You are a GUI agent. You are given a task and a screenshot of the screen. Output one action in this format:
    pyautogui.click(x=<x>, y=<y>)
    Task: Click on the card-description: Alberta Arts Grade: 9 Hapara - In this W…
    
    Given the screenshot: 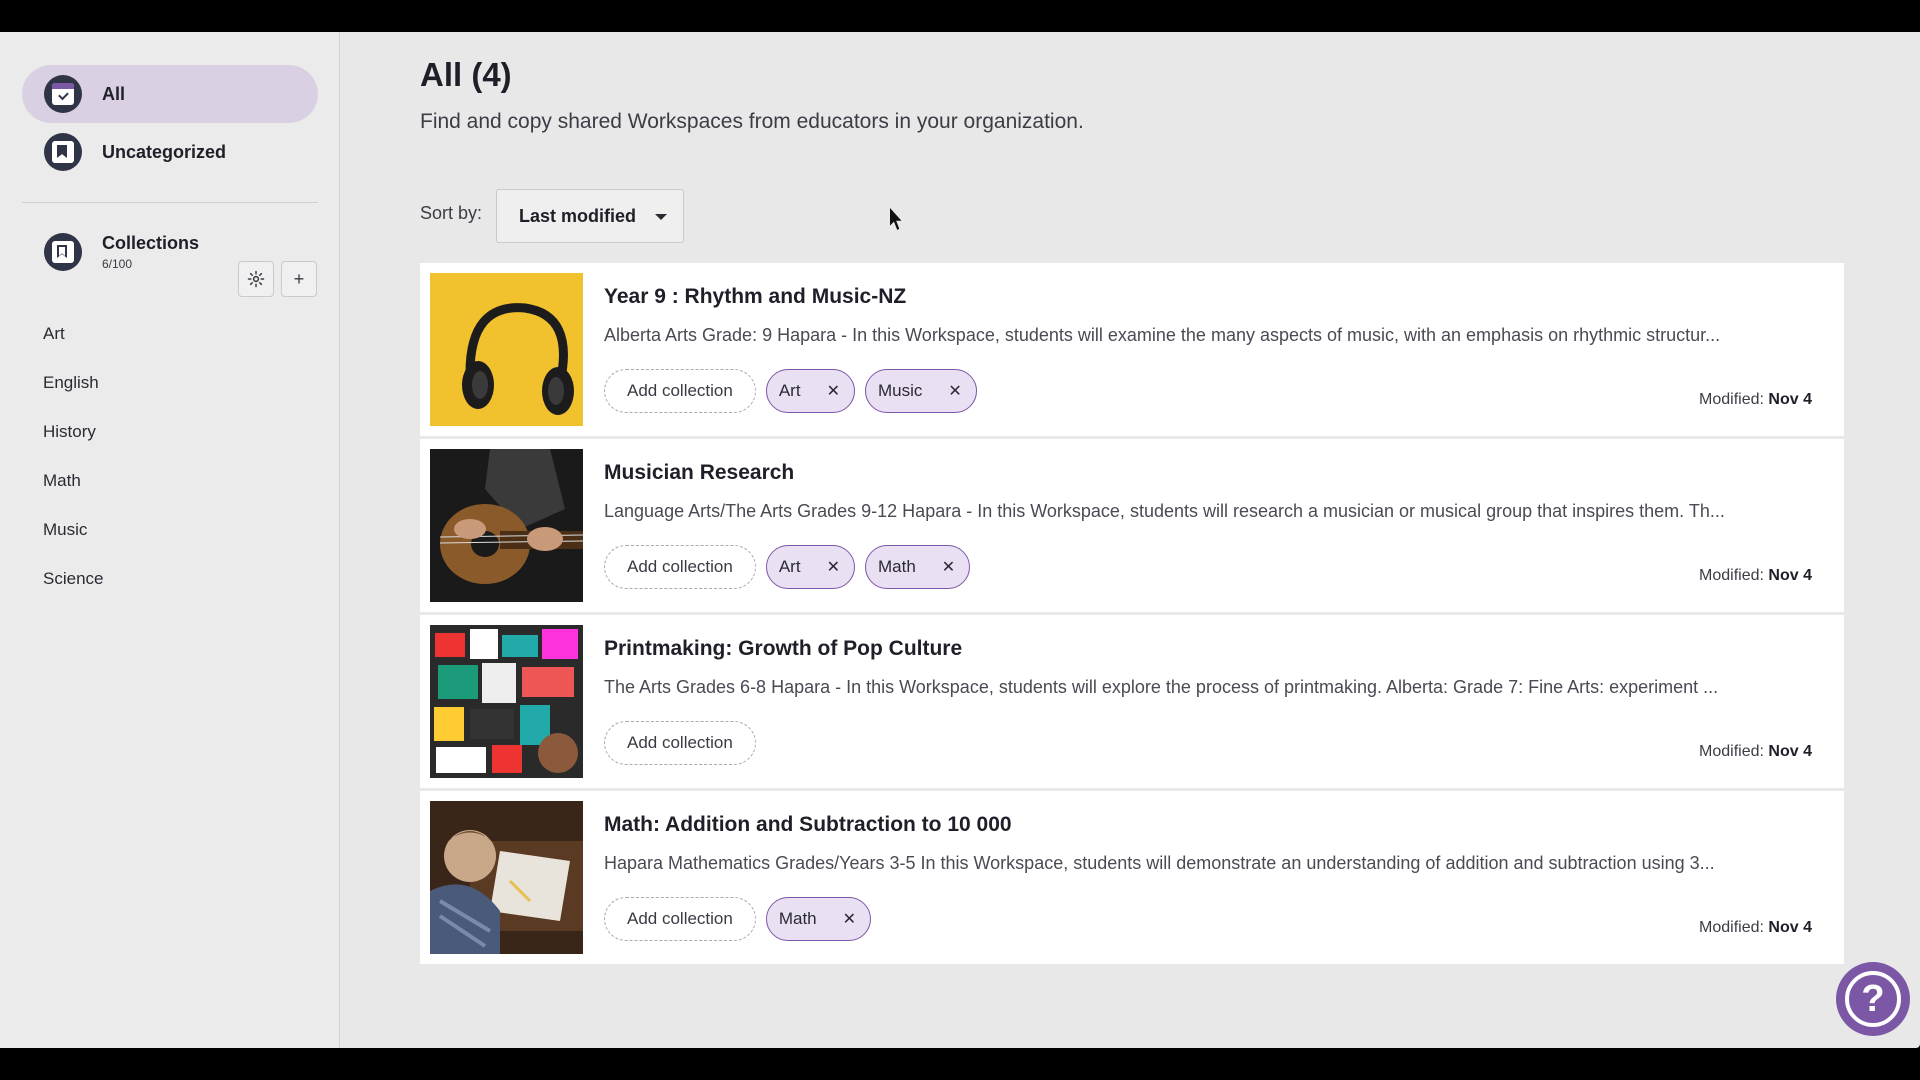 What is the action you would take?
    pyautogui.click(x=1162, y=335)
    